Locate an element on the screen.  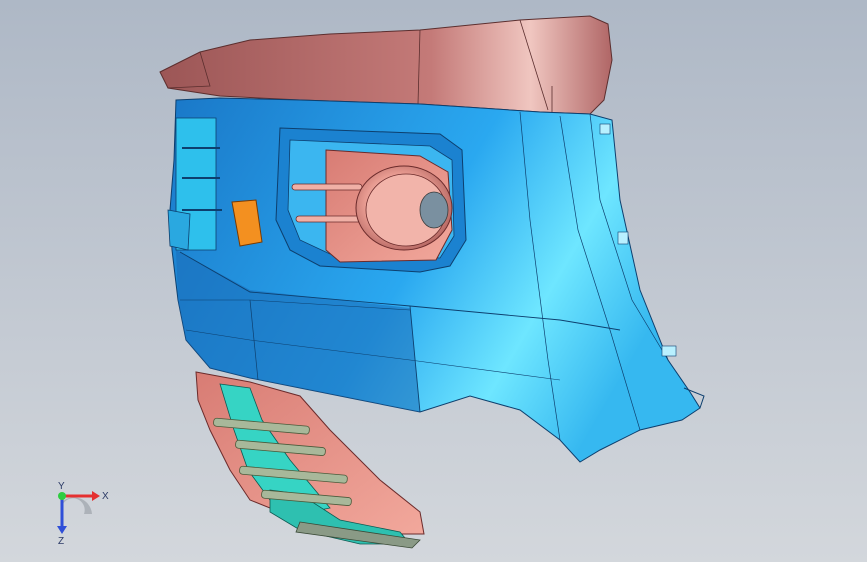
coordinate-triad: X Y Z is located at coordinates (83, 514).